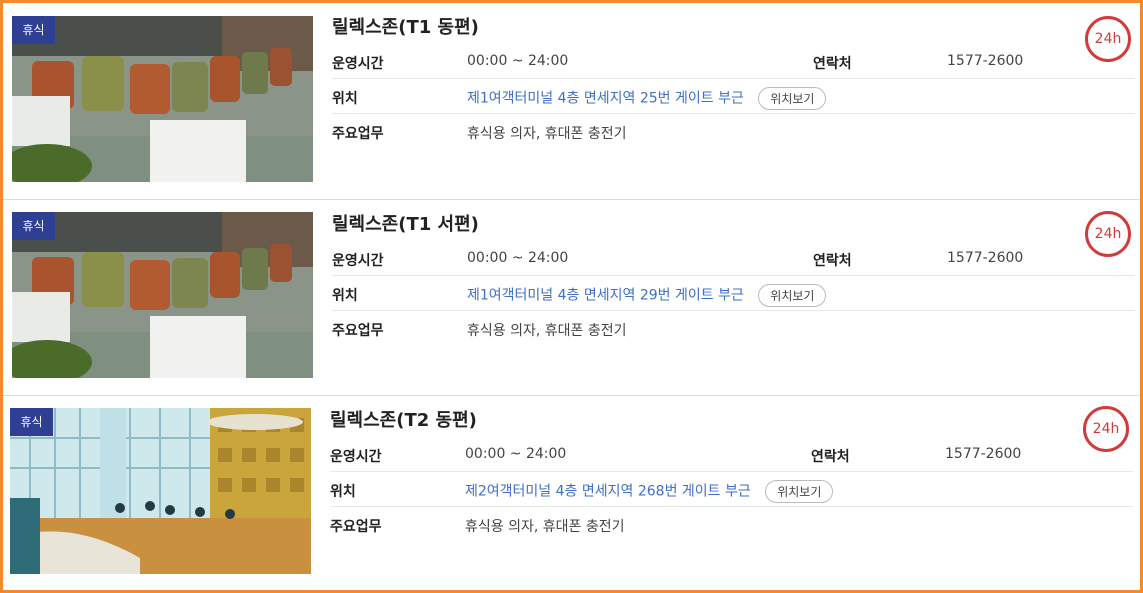  I want to click on location-value: 제2여객터미널 4층 면세지역 268번 게이트 부근 위치보기, so click(649, 491).